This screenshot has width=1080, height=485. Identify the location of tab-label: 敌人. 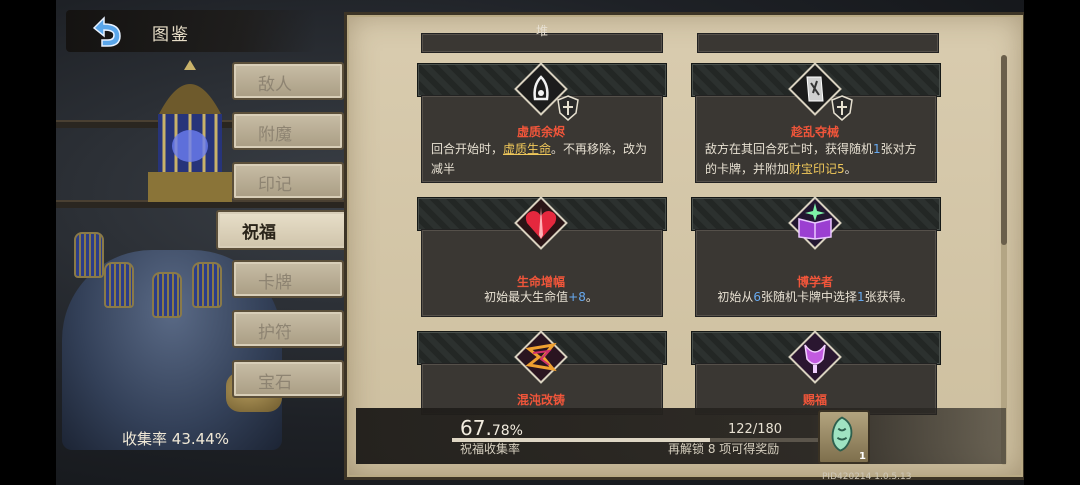
(275, 85).